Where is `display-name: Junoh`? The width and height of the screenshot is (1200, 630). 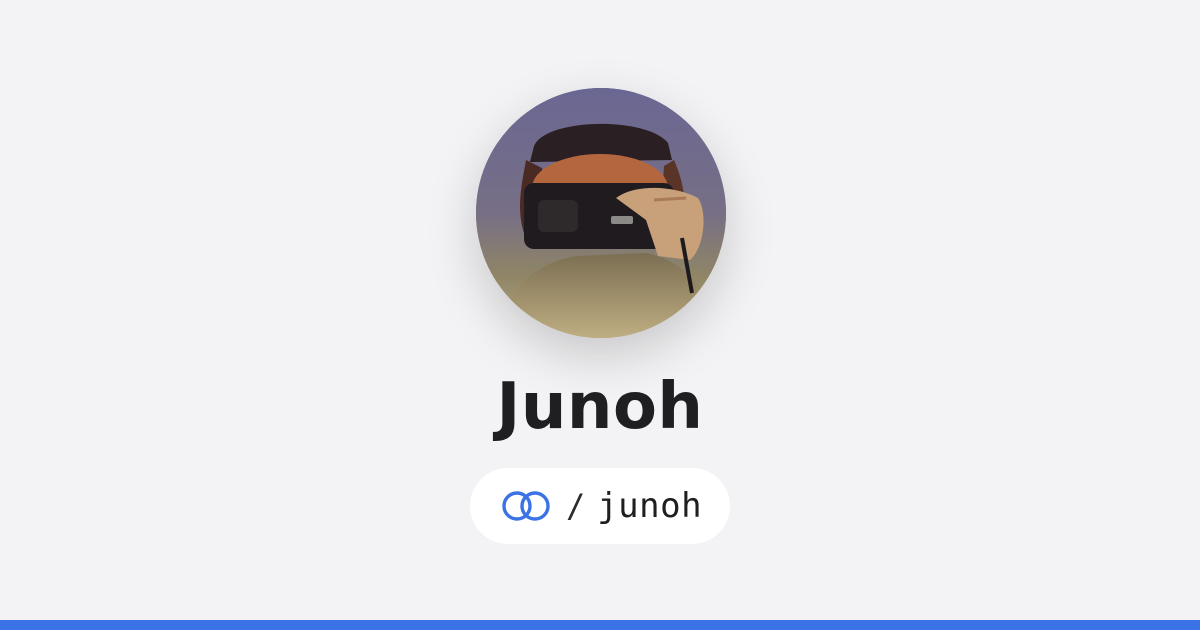
display-name: Junoh is located at coordinates (600, 407).